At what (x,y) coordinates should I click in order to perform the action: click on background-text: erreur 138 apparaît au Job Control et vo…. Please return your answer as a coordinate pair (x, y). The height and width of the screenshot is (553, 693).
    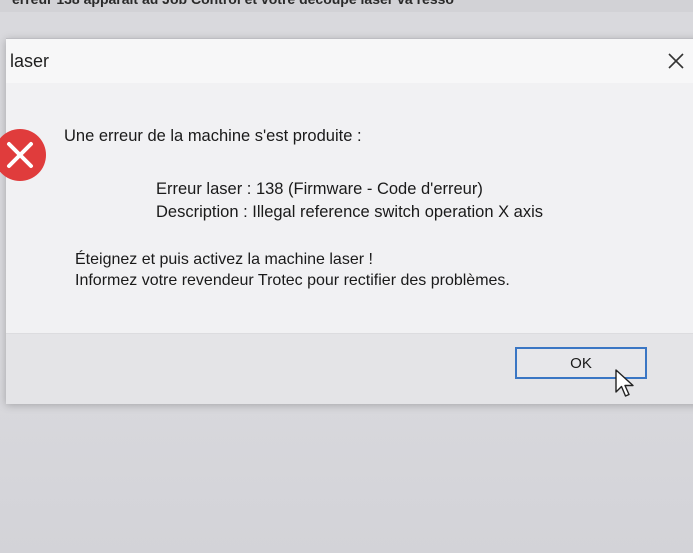
    Looking at the image, I should click on (346, 5).